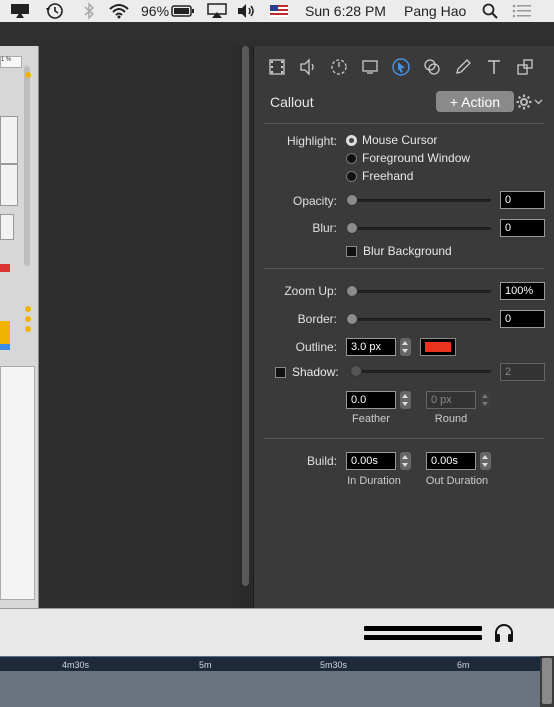  Describe the element at coordinates (485, 461) in the screenshot. I see `out-duration-stepper` at that location.